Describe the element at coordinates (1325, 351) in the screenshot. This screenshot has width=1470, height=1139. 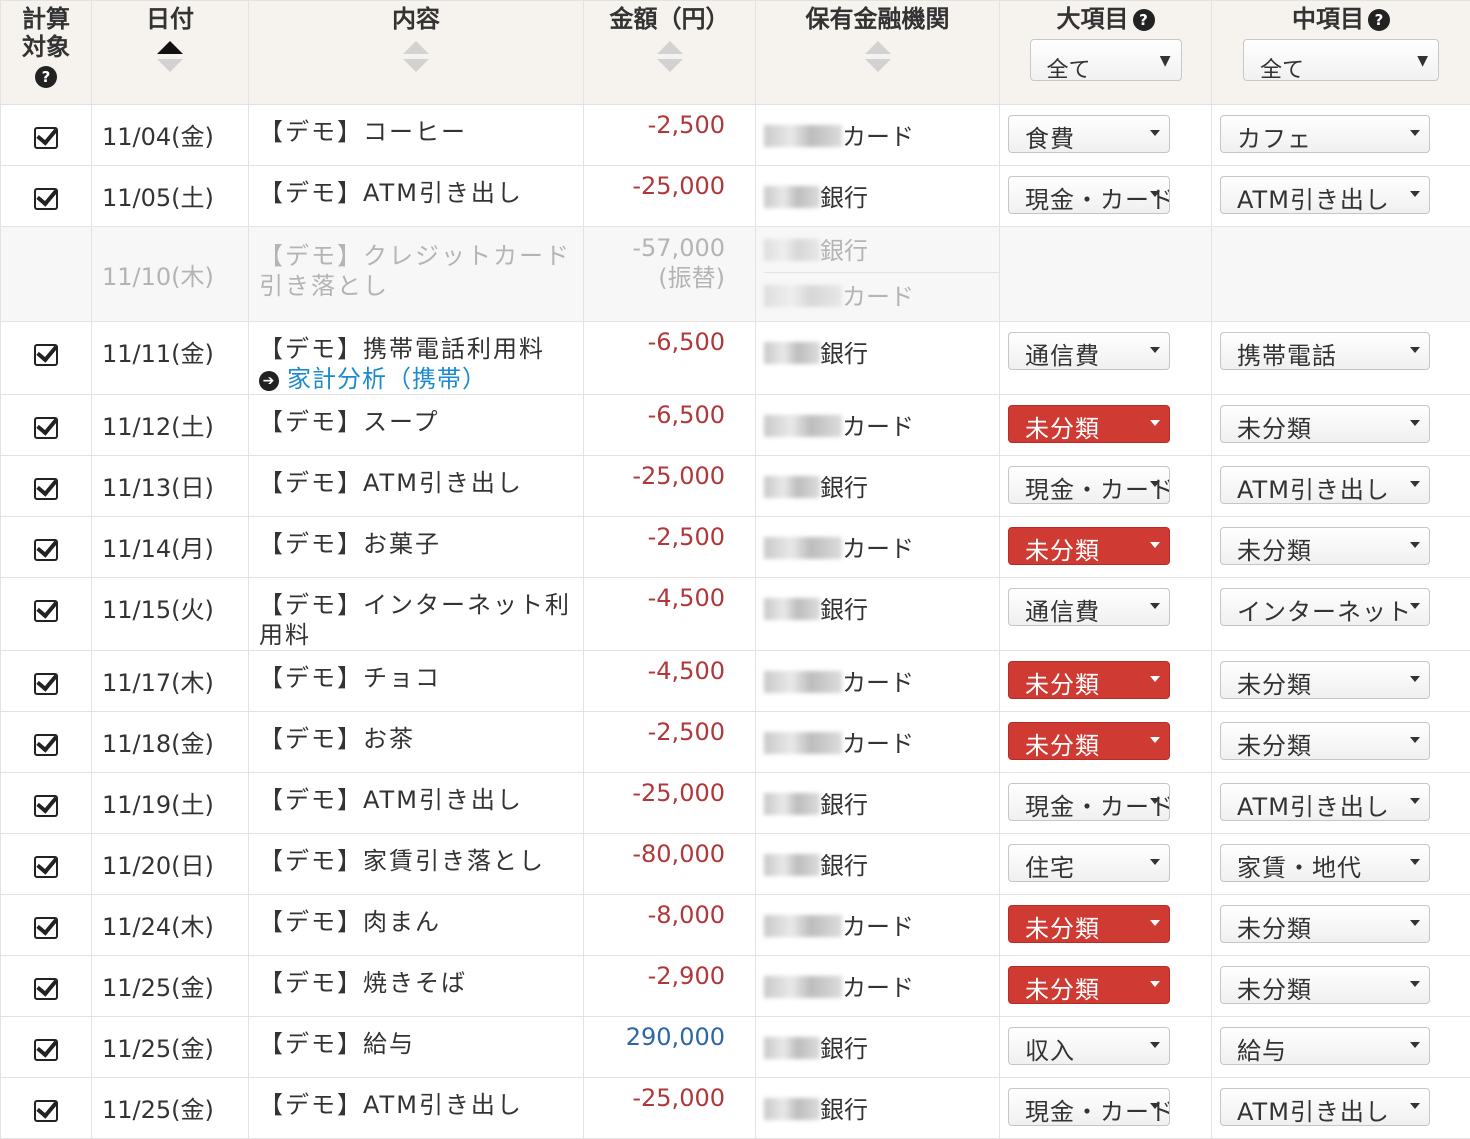
I see `mid-category-select: 携帯電話` at that location.